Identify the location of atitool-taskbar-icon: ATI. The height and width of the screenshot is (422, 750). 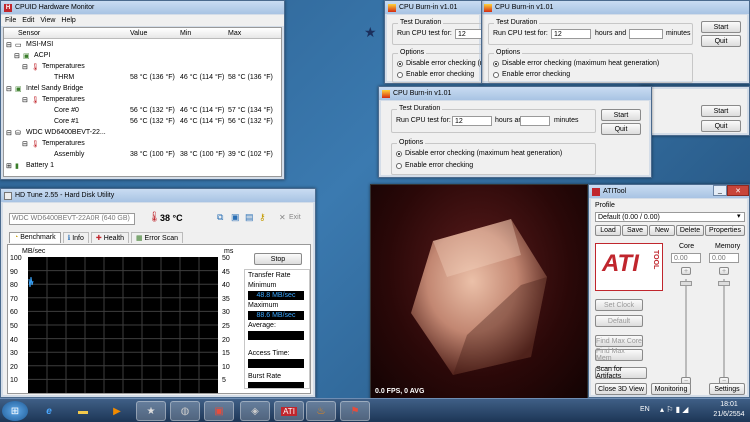
(289, 411).